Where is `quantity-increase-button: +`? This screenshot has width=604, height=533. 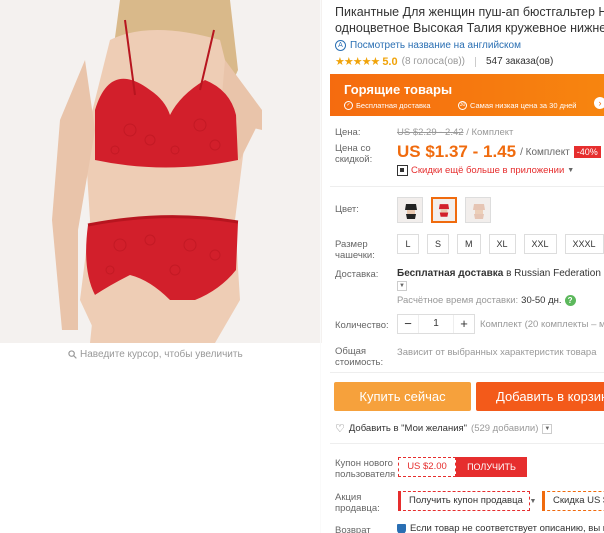
quantity-increase-button: + is located at coordinates (464, 324).